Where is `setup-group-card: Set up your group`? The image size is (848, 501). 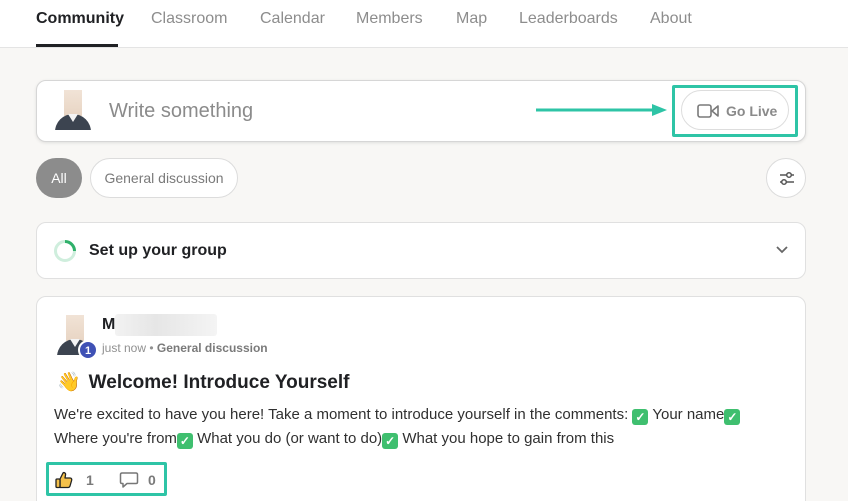 setup-group-card: Set up your group is located at coordinates (421, 250).